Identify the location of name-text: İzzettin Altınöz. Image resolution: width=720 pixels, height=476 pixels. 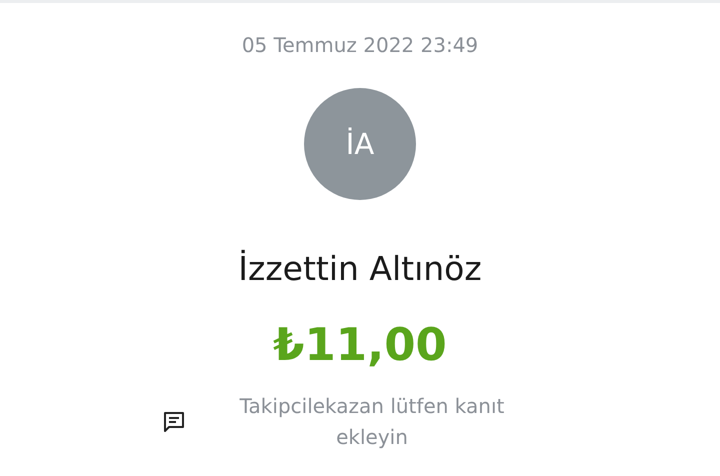
(360, 269).